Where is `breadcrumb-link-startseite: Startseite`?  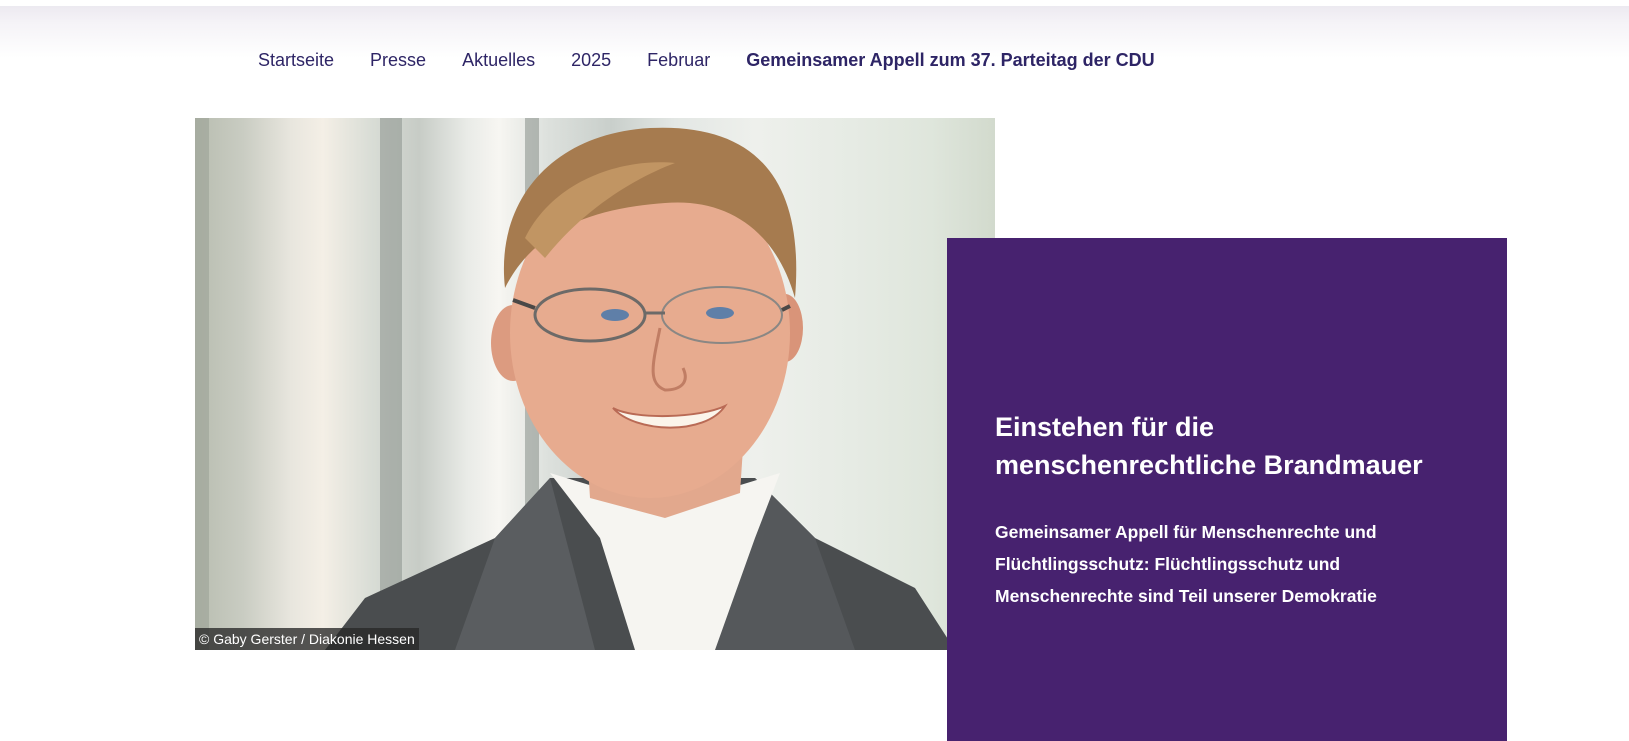
breadcrumb-link-startseite: Startseite is located at coordinates (296, 60).